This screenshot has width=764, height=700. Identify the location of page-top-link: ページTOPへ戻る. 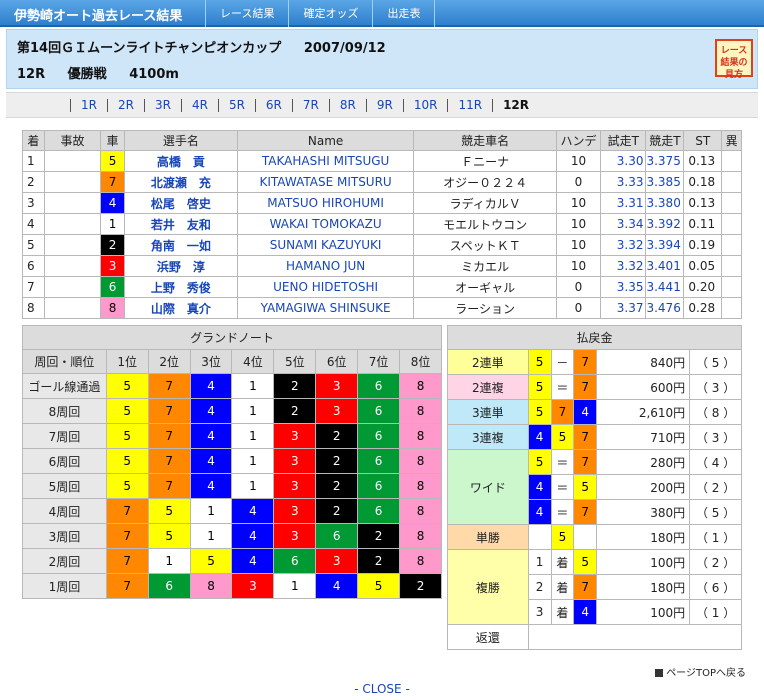
(700, 671).